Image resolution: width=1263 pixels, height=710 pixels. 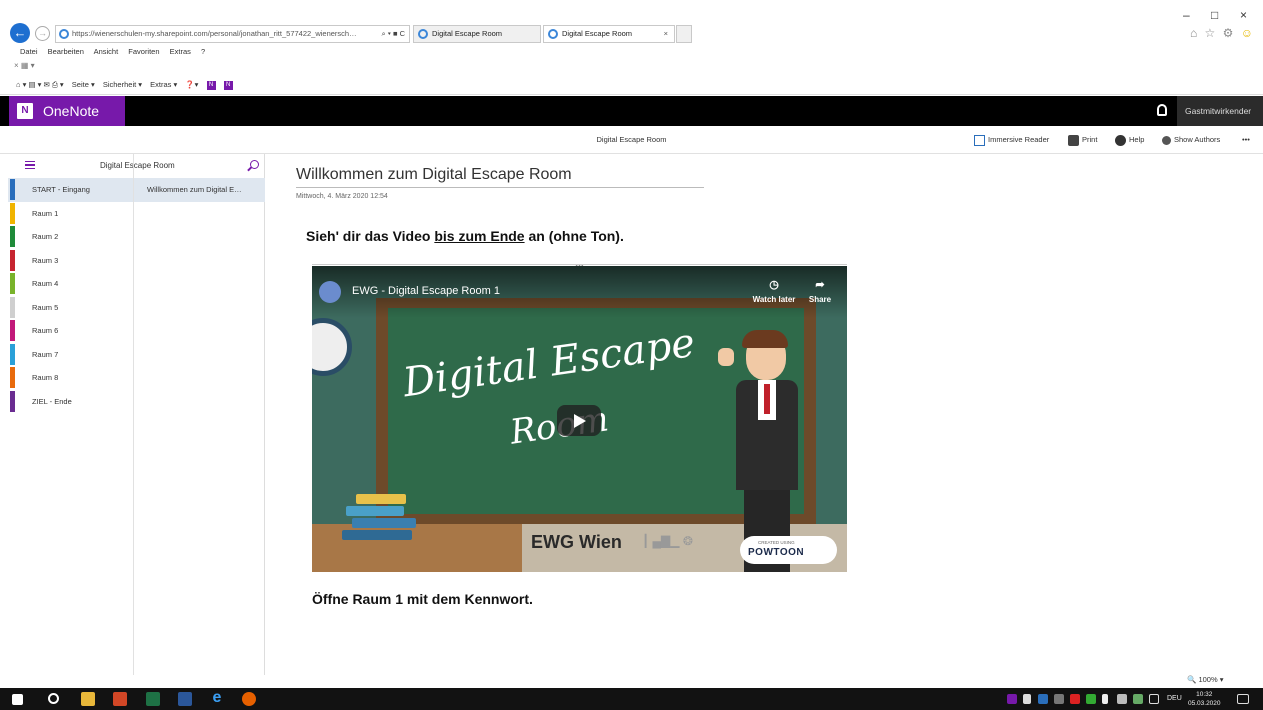 I want to click on home-star-gear-icons: ⌂ ☆ ⚙, so click(x=1212, y=33).